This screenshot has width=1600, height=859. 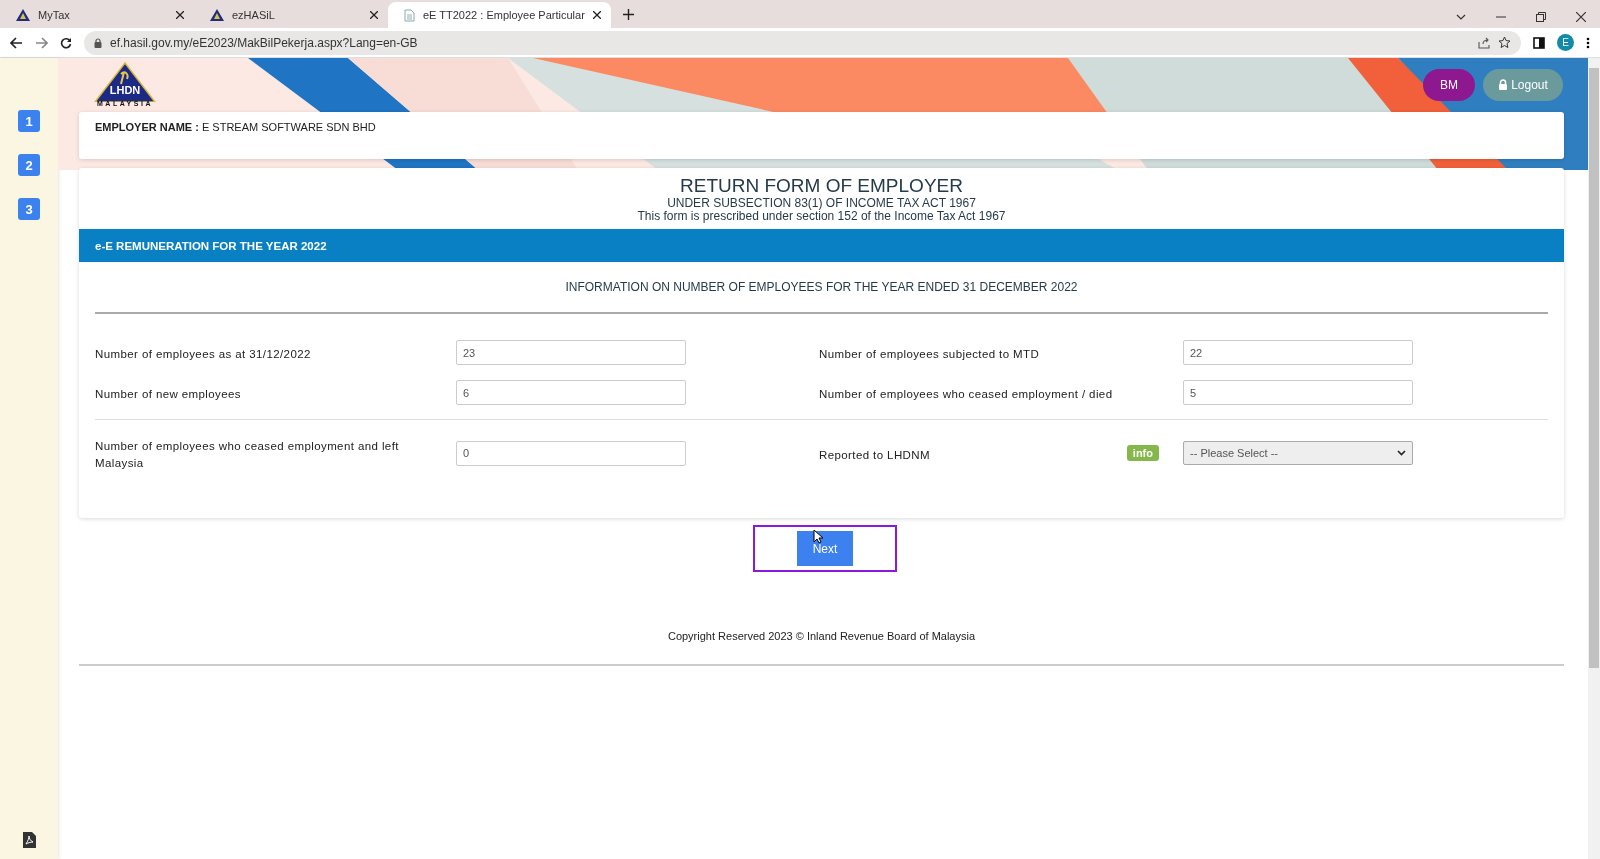 What do you see at coordinates (1504, 42) in the screenshot?
I see `star-icon` at bounding box center [1504, 42].